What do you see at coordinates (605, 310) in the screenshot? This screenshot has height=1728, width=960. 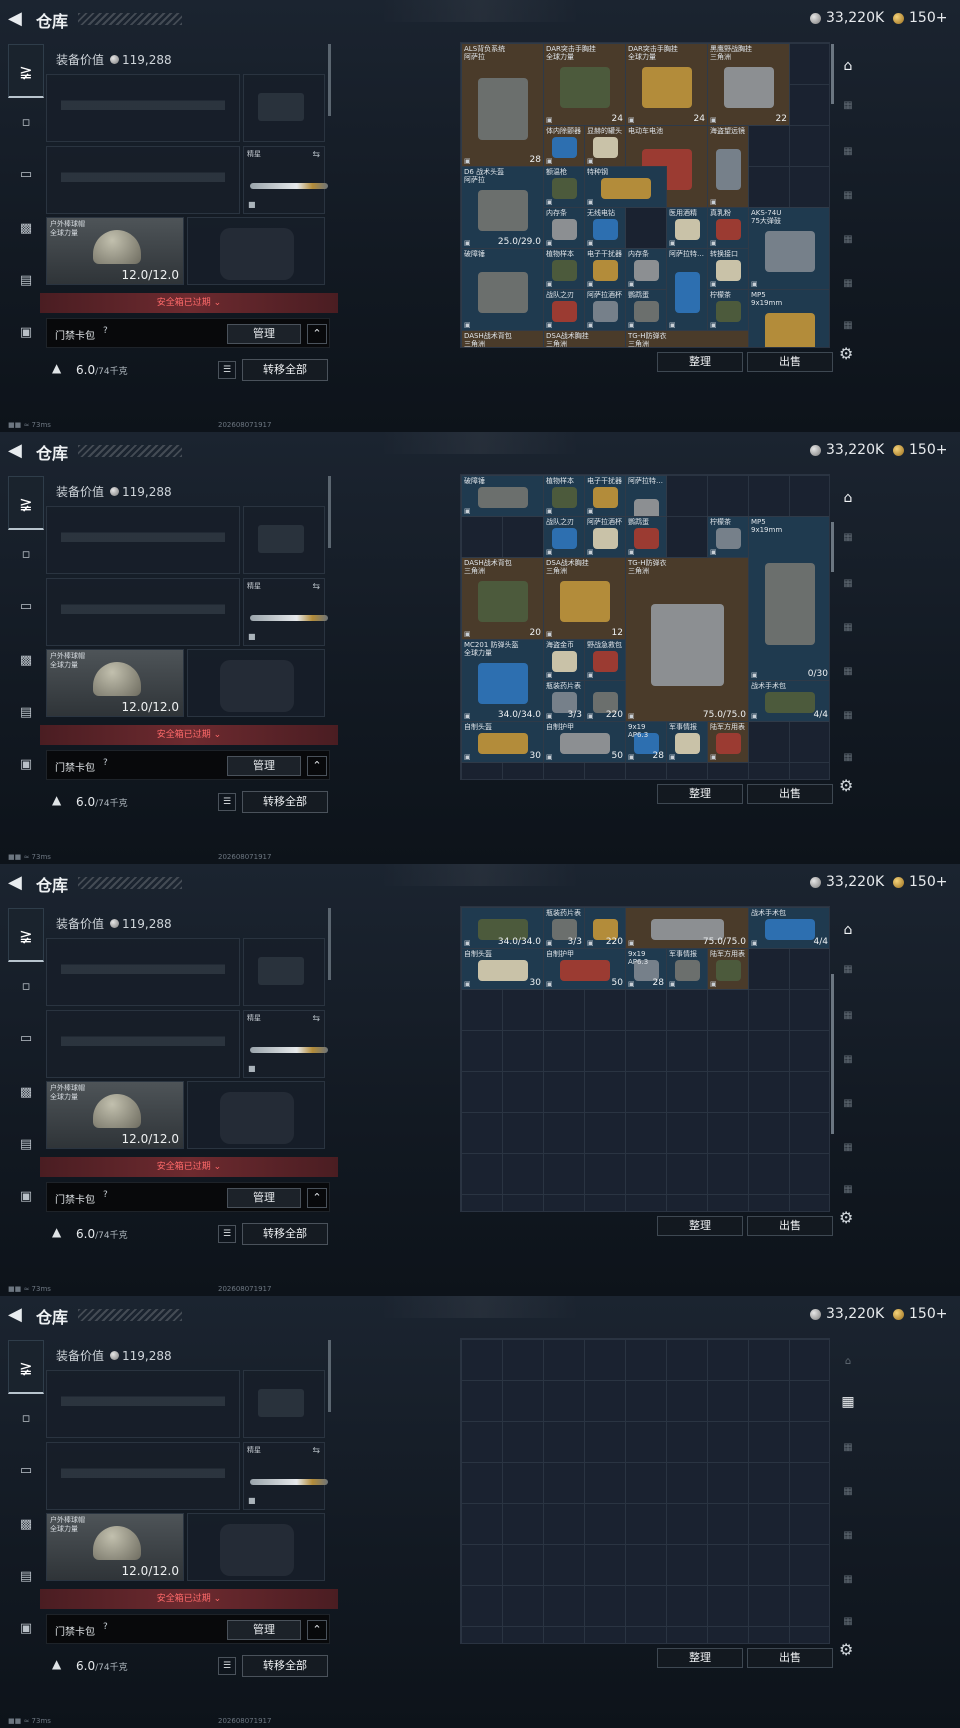 I see `stash-item: 阿萨拉酒杯 ▣` at bounding box center [605, 310].